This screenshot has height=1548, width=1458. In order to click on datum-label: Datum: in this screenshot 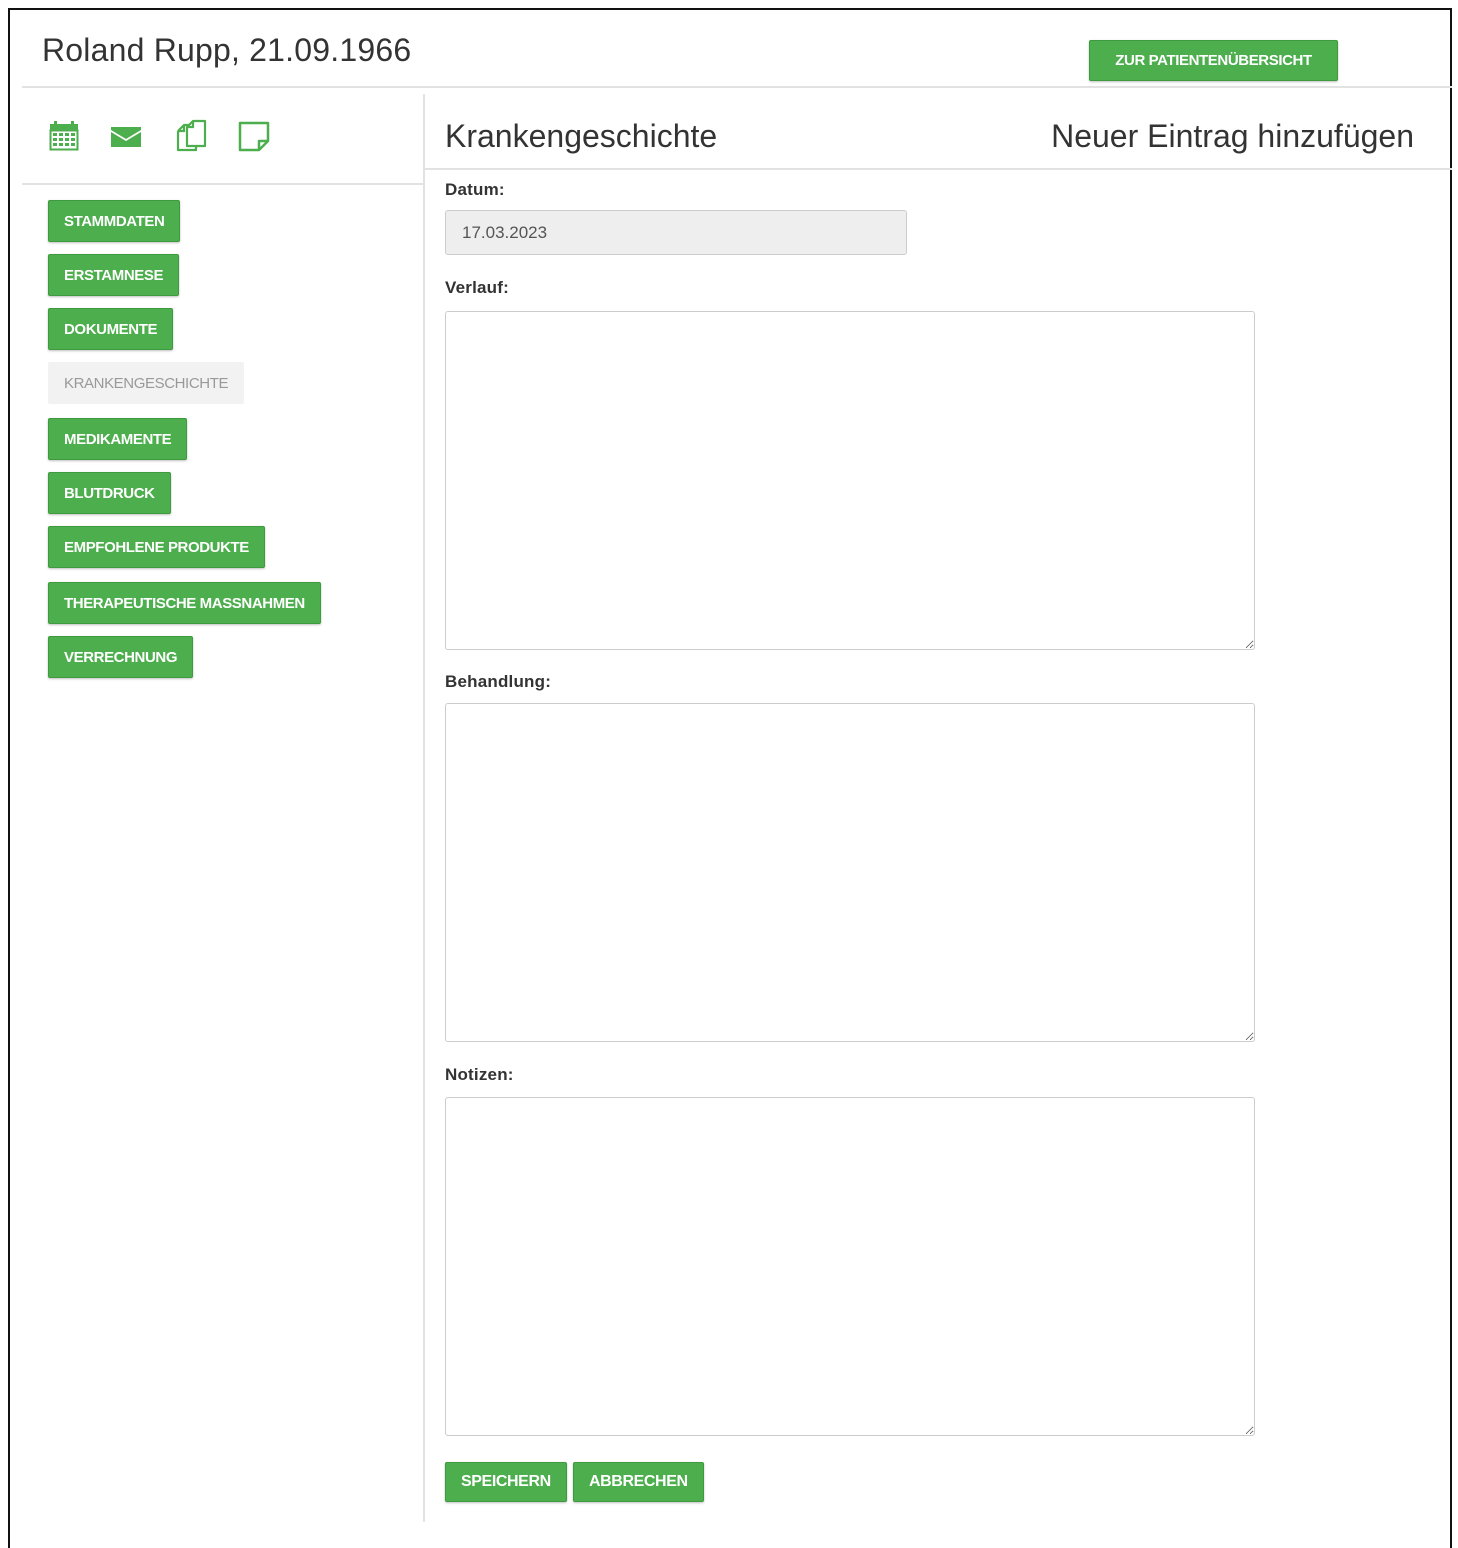, I will do `click(475, 189)`.